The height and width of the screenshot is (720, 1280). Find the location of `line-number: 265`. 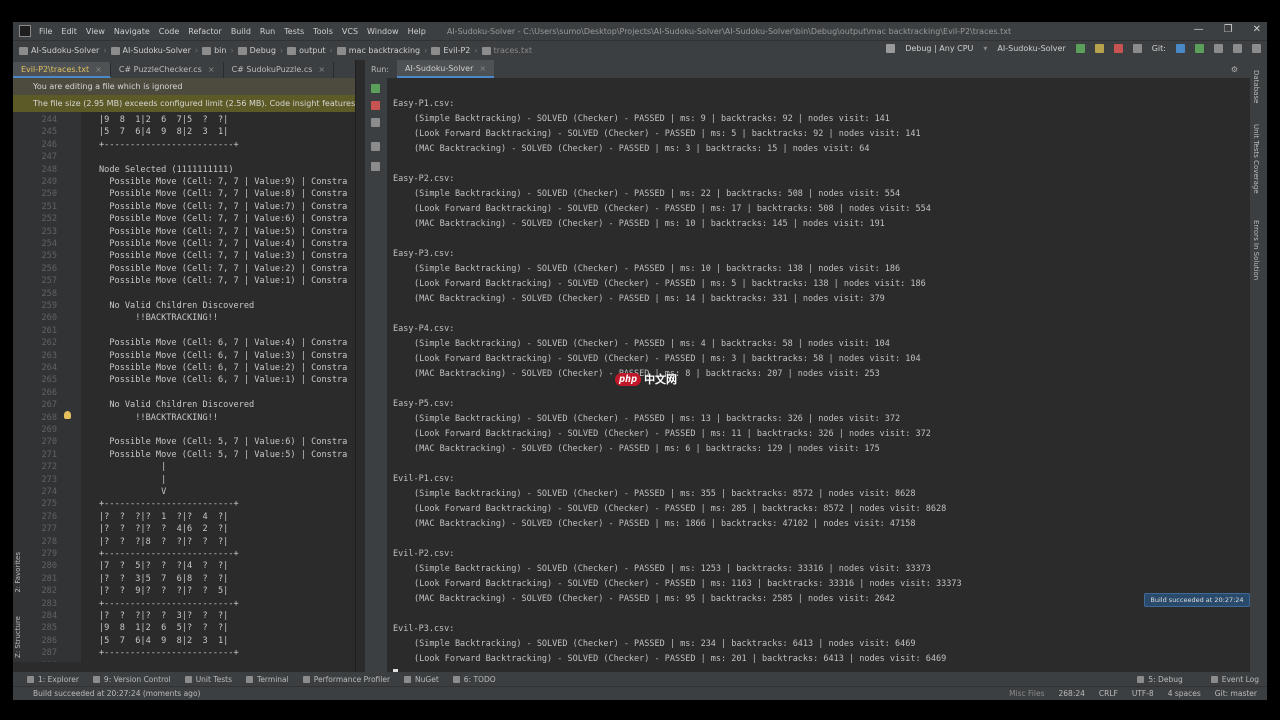

line-number: 265 is located at coordinates (49, 380).